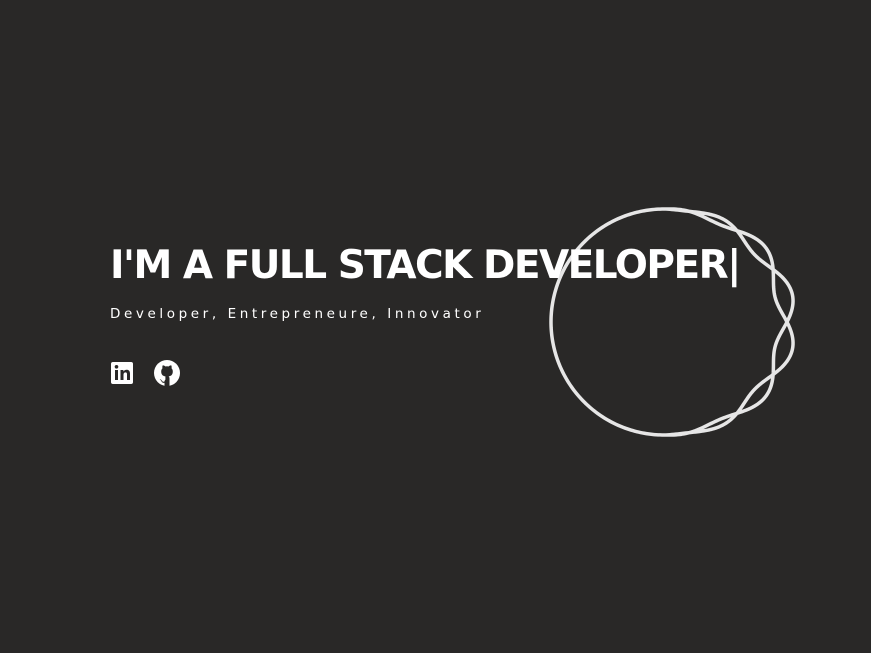 The image size is (871, 653). What do you see at coordinates (297, 314) in the screenshot?
I see `tagline: Developer, Entrepreneure, Innovator` at bounding box center [297, 314].